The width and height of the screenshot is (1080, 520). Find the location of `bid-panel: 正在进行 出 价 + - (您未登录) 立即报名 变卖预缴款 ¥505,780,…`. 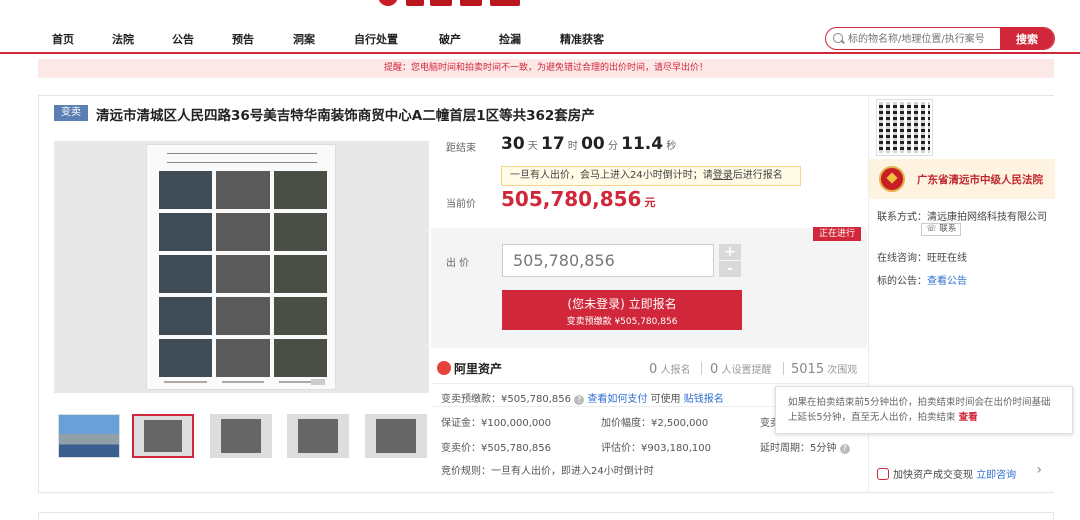

bid-panel: 正在进行 出 价 + - (您未登录) 立即报名 变卖预缴款 ¥505,780,… is located at coordinates (649, 287).